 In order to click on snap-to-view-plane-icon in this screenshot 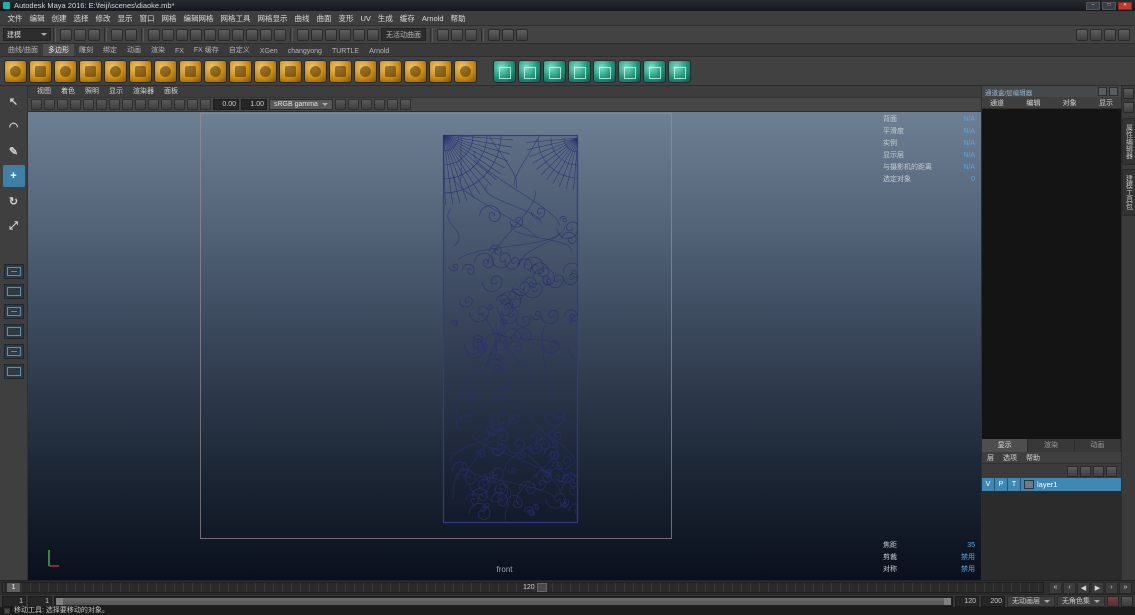, I will do `click(359, 34)`.